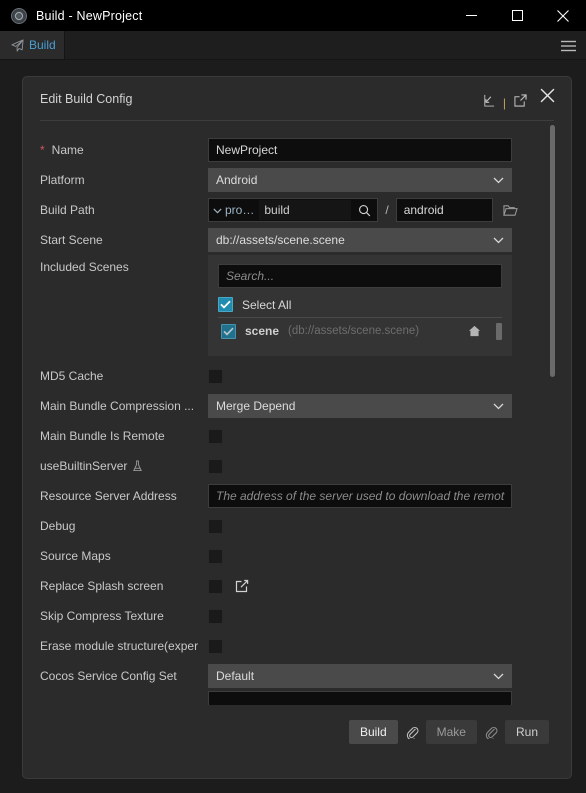 Image resolution: width=586 pixels, height=793 pixels. What do you see at coordinates (568, 45) in the screenshot?
I see `hamburger-menu-icon` at bounding box center [568, 45].